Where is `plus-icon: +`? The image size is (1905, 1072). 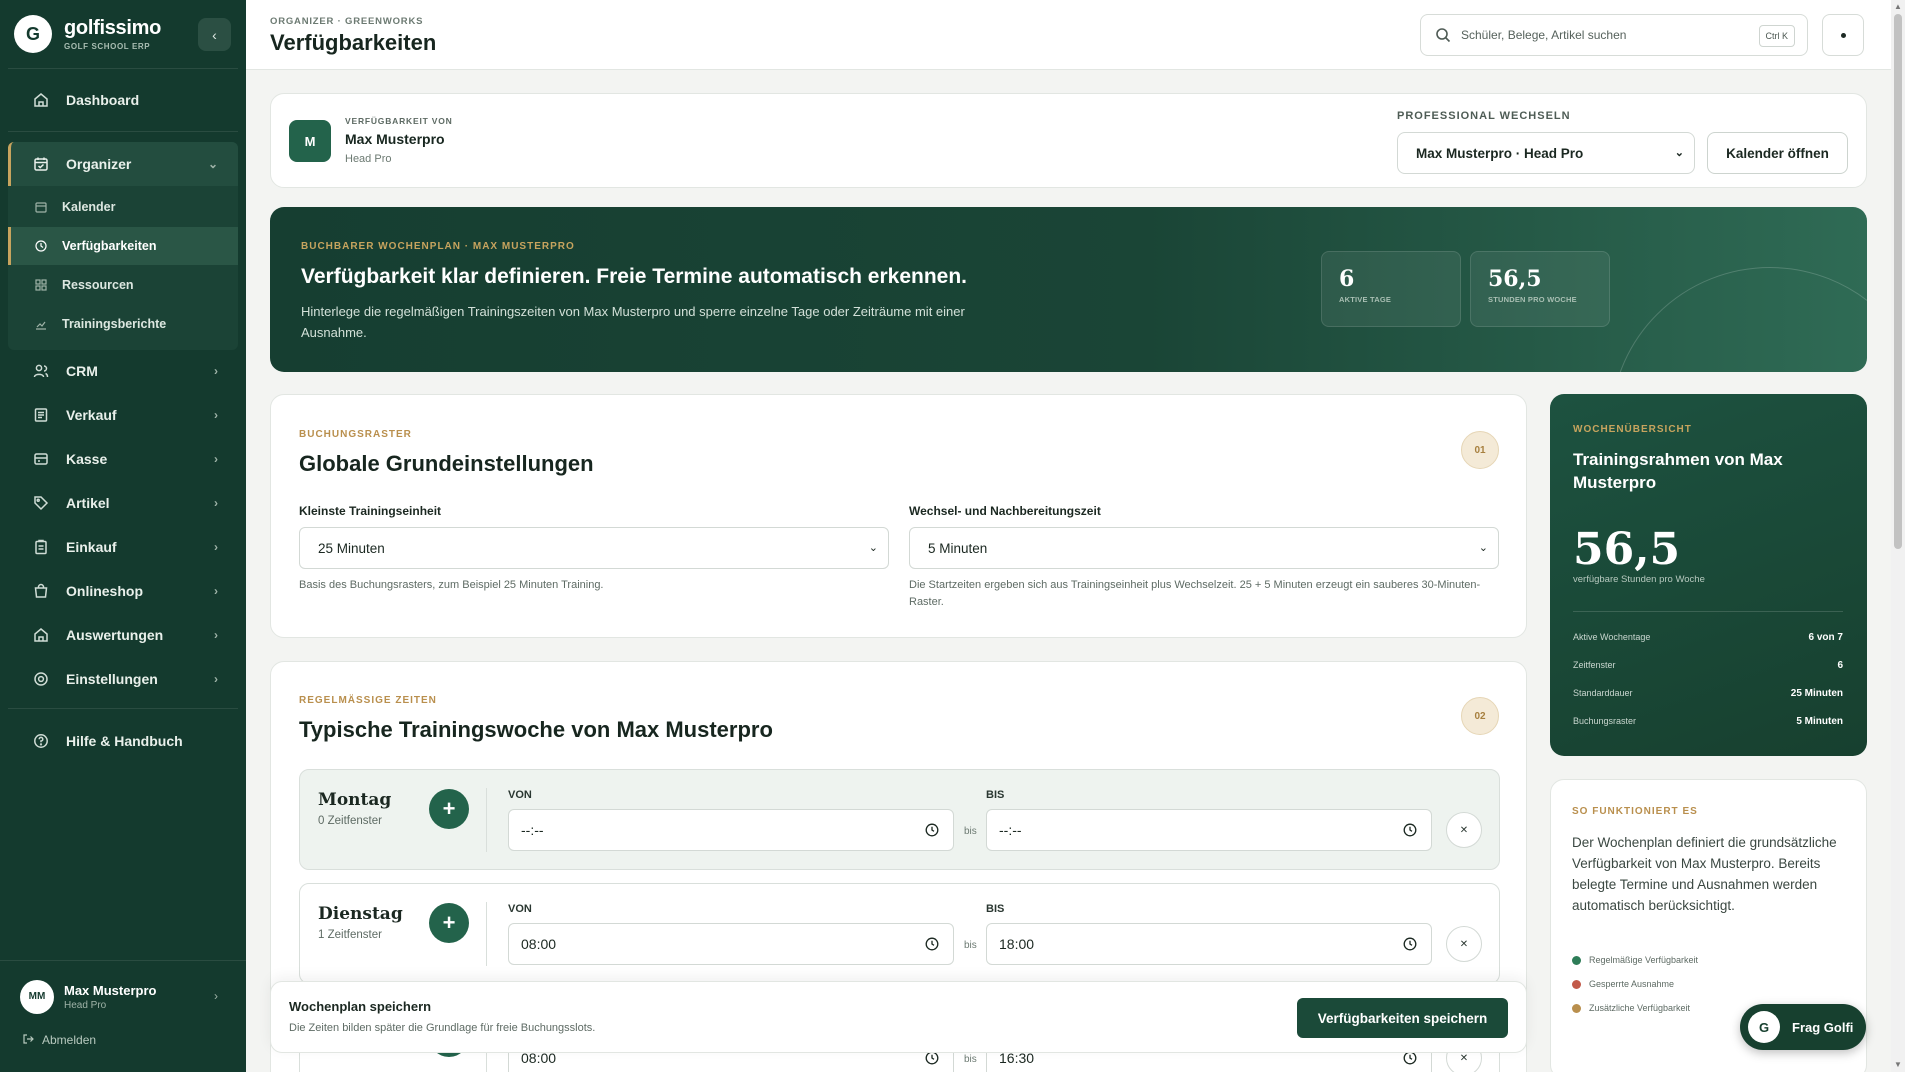
plus-icon: + is located at coordinates (449, 922).